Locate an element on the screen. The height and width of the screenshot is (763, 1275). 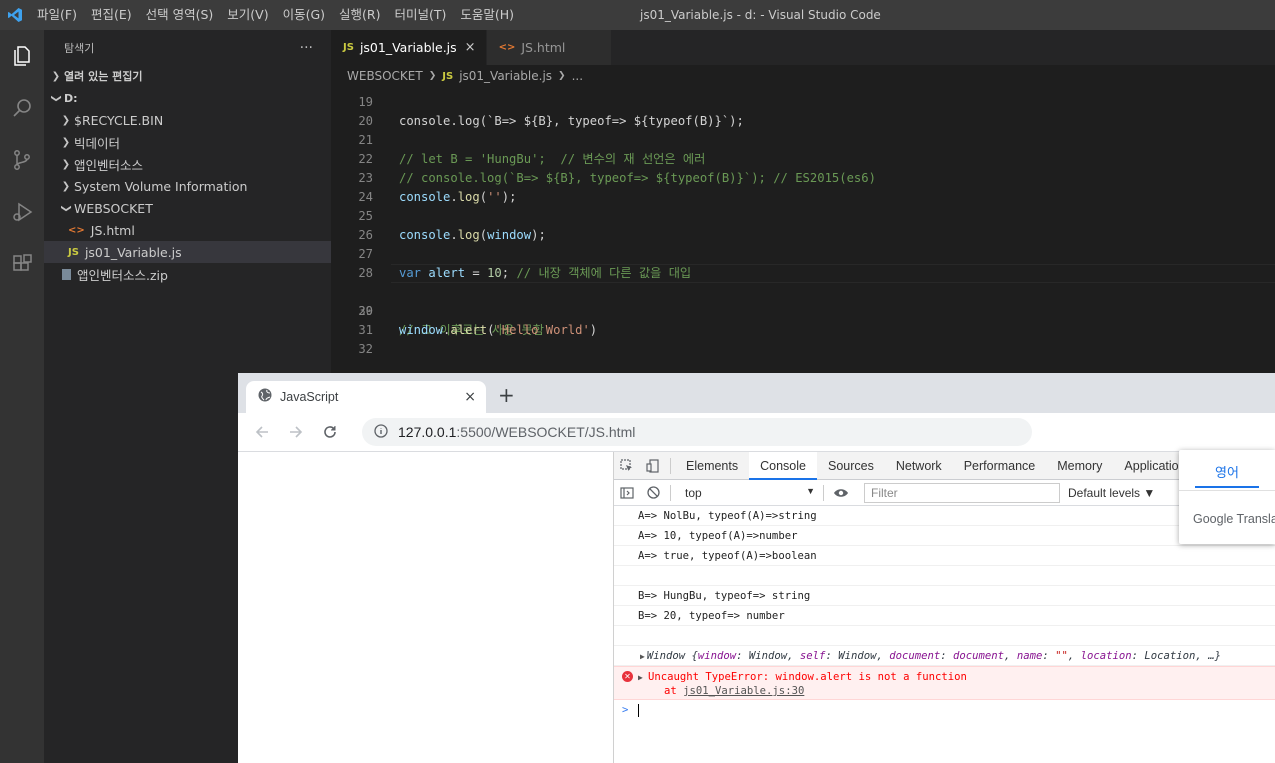
device-toolbar-icon is located at coordinates (653, 466).